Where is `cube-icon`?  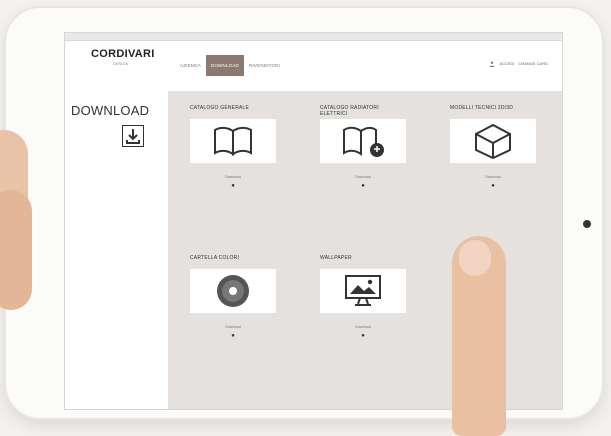 cube-icon is located at coordinates (493, 141).